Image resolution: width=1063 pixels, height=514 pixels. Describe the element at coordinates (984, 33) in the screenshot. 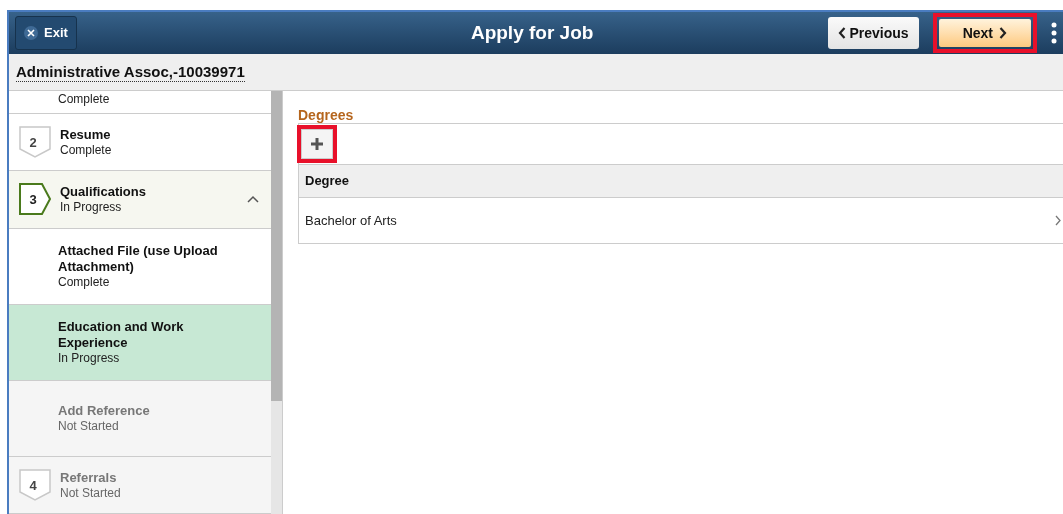

I see `next-button: Next` at that location.